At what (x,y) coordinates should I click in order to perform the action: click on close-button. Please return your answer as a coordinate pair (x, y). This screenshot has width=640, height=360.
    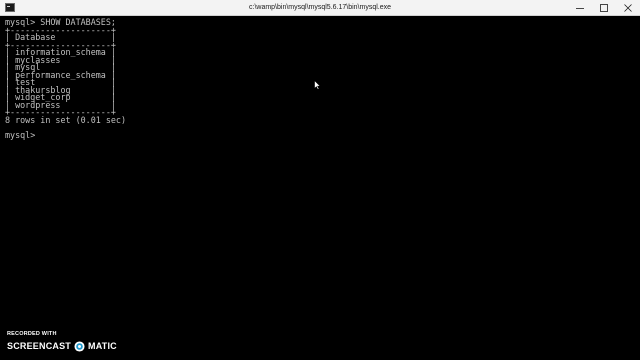
    Looking at the image, I should click on (628, 7).